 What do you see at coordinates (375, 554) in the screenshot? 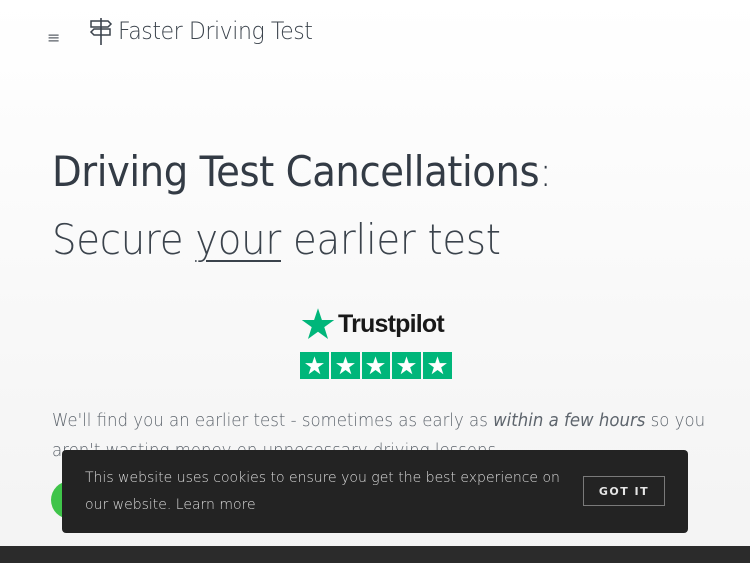
I see `footer-bar` at bounding box center [375, 554].